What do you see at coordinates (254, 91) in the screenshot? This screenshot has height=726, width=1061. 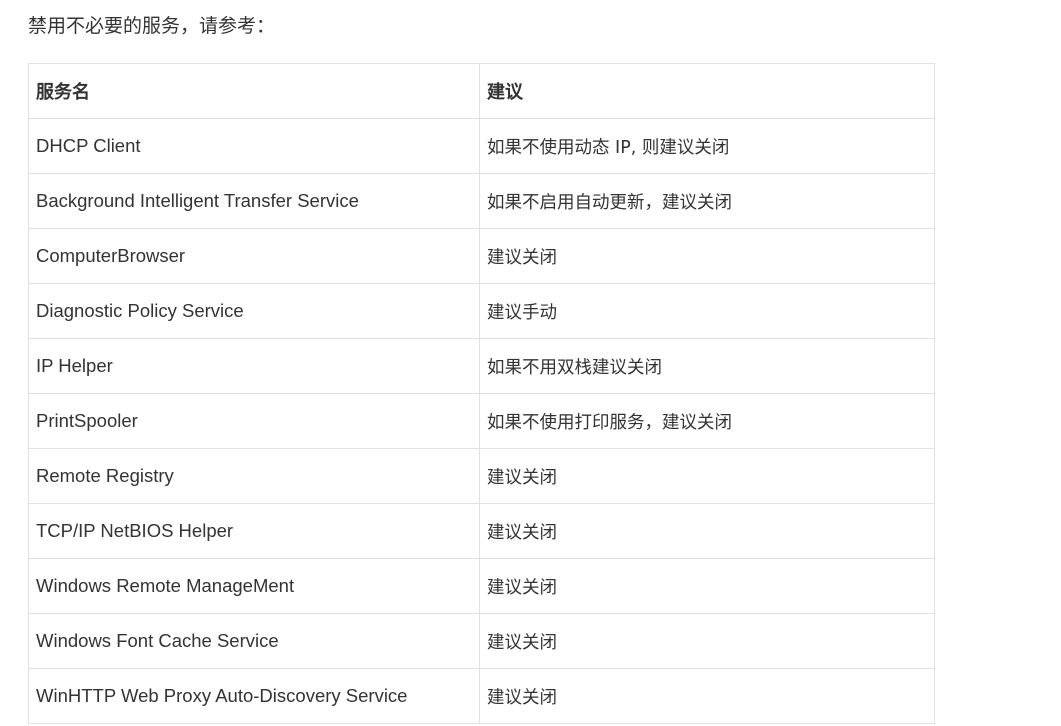 I see `header-service-name: 服务名` at bounding box center [254, 91].